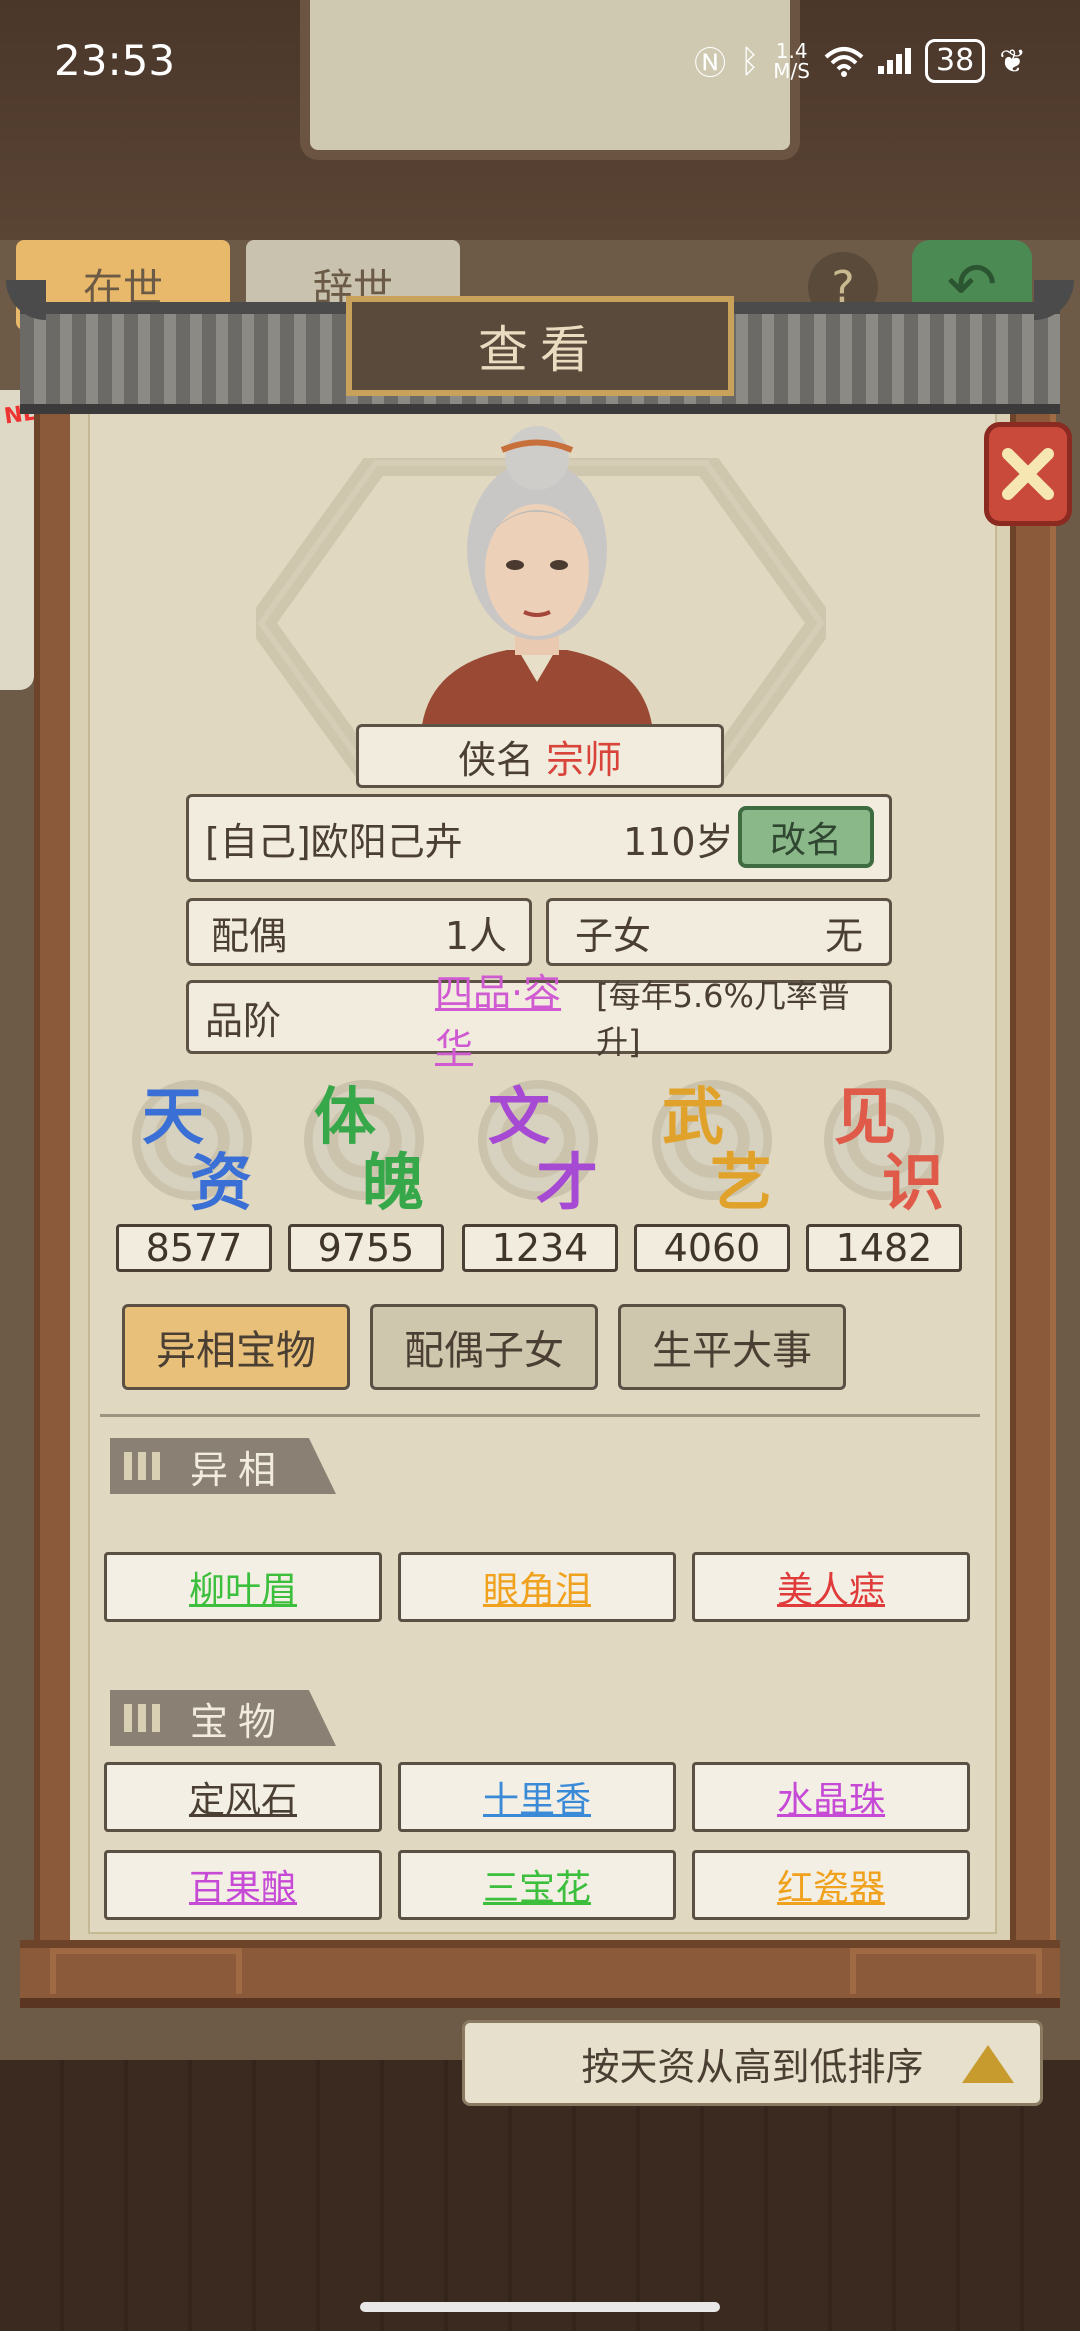  What do you see at coordinates (723, 1019) in the screenshot?
I see `rank-note: [每年5.6%几率晋升]` at bounding box center [723, 1019].